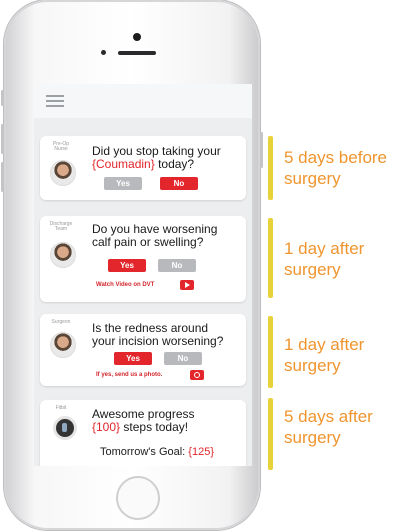 The height and width of the screenshot is (532, 412). What do you see at coordinates (328, 427) in the screenshot?
I see `timeline-label: 5 days after surgery` at bounding box center [328, 427].